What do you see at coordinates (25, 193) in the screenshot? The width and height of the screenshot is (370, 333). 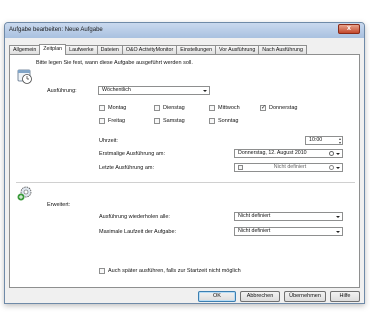 I see `gear-add-icon` at bounding box center [25, 193].